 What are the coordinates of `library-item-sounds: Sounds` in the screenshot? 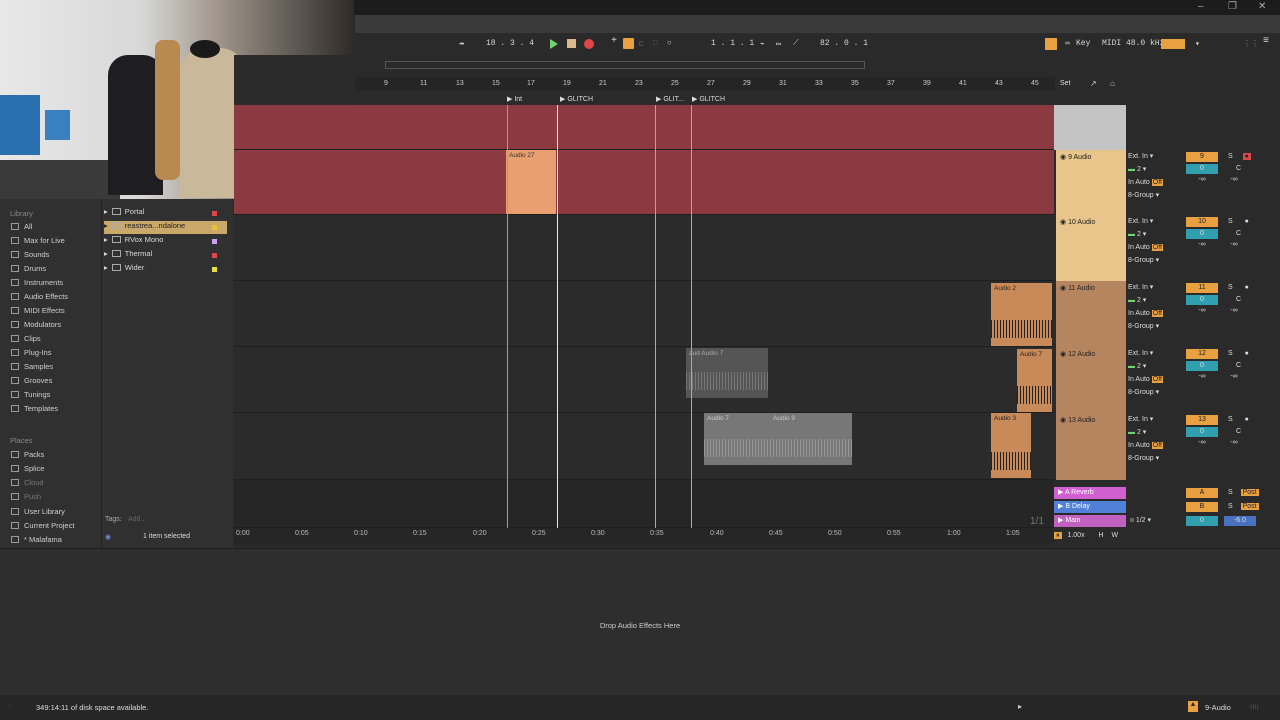 It's located at (56, 256).